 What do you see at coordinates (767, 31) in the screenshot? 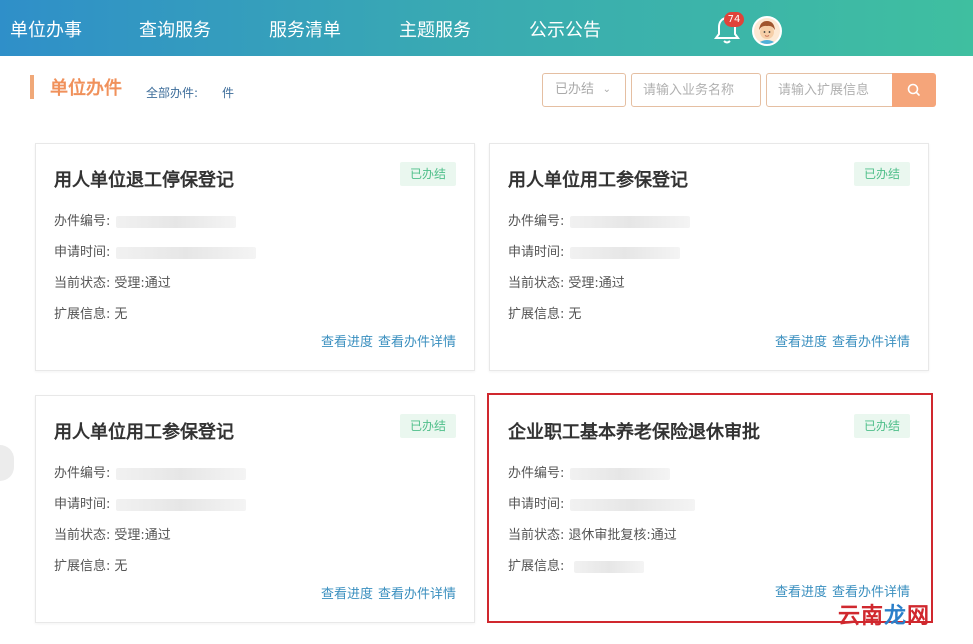
I see `user-avatar` at bounding box center [767, 31].